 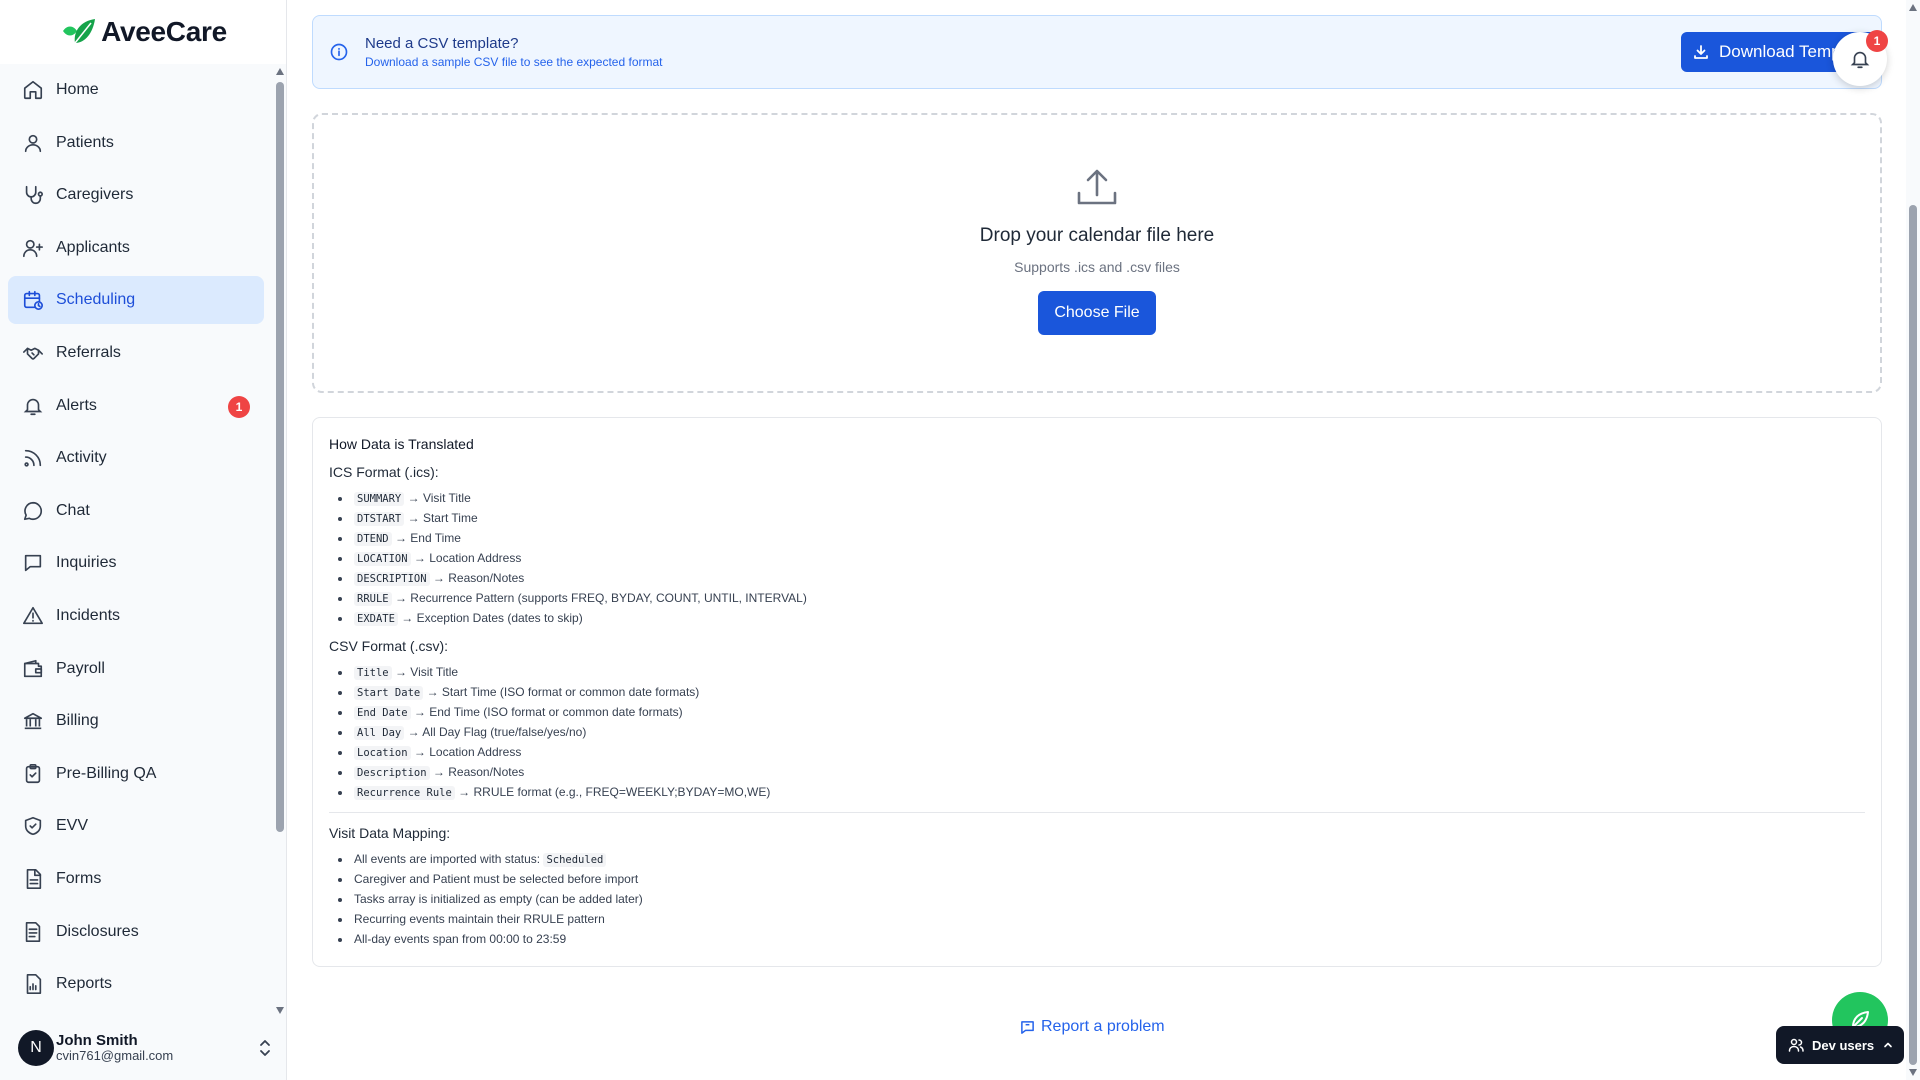 I want to click on field-desc: → Visit Title, so click(x=439, y=498).